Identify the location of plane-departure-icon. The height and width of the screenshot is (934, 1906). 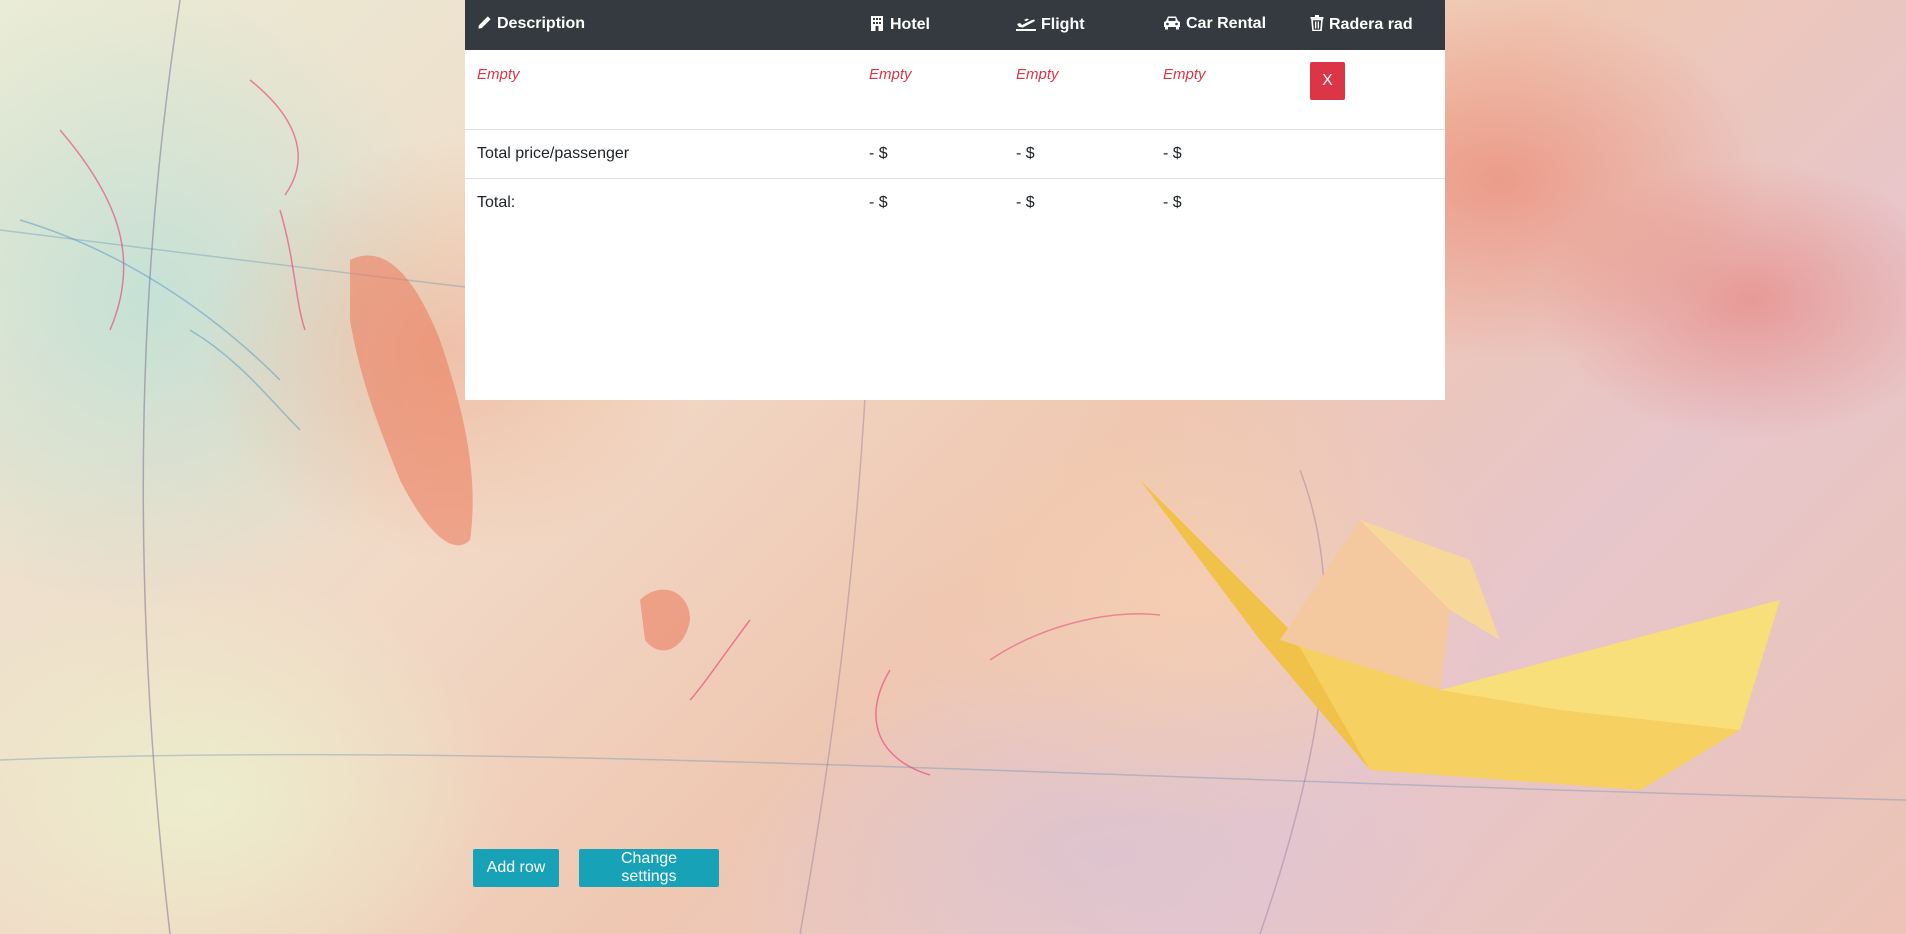
(1026, 25).